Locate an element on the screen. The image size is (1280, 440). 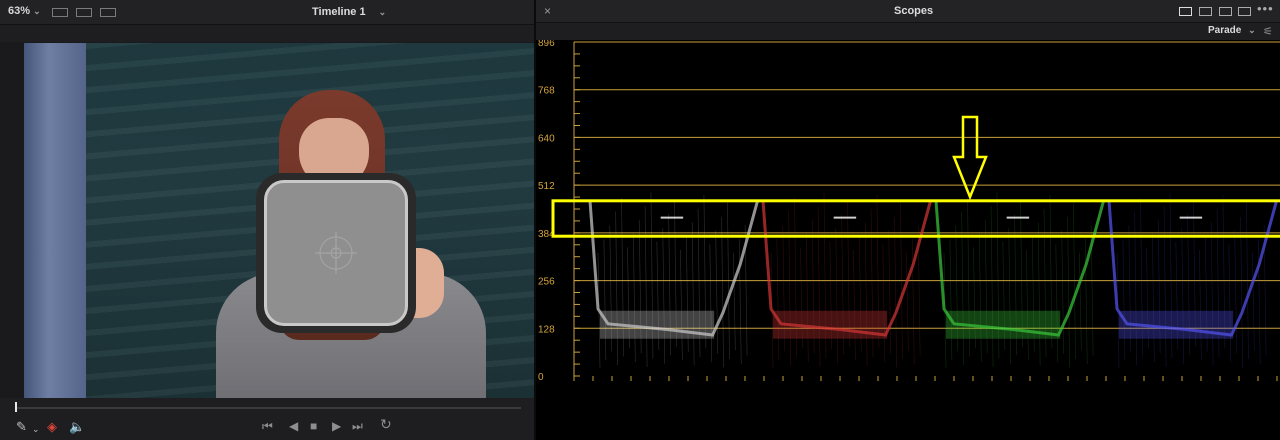
y-tick-label: 256 is located at coordinates (546, 282).